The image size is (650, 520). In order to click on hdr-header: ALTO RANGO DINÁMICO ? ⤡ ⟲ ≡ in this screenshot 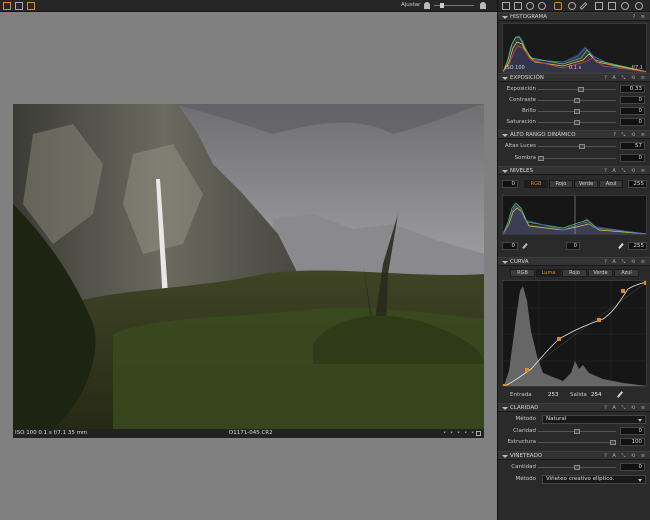, I will do `click(574, 134)`.